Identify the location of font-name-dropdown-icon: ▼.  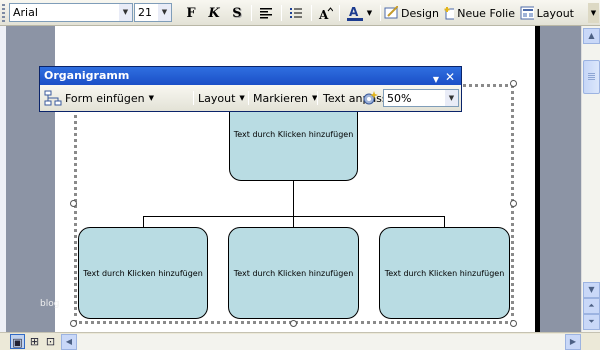
(125, 12).